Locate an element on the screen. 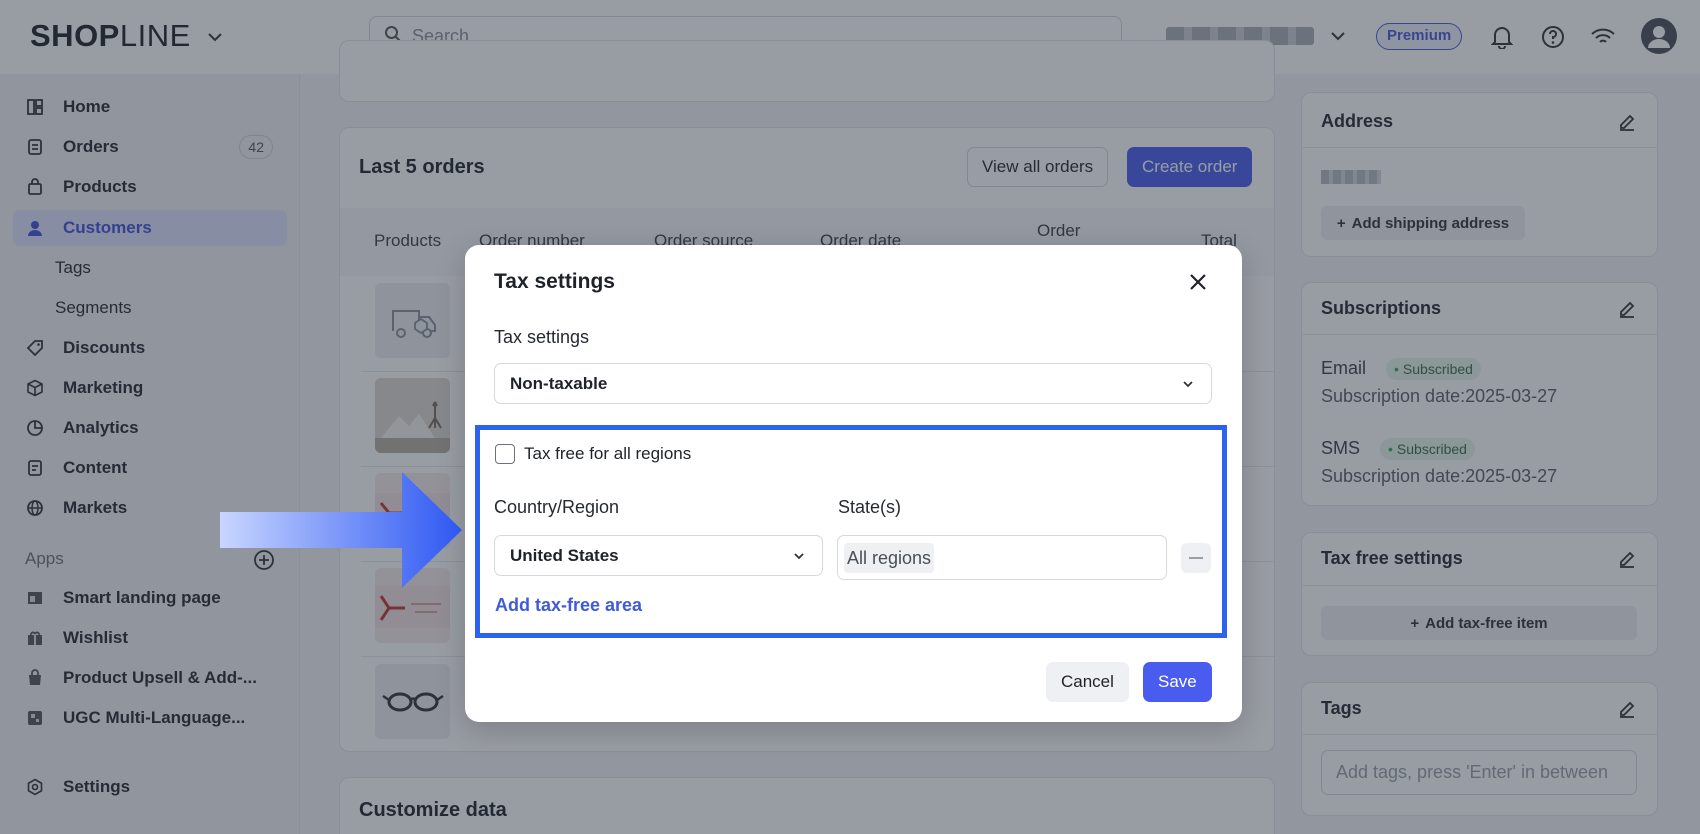 This screenshot has width=1700, height=834. add-tax-free-area-link: Add tax-free area is located at coordinates (568, 605).